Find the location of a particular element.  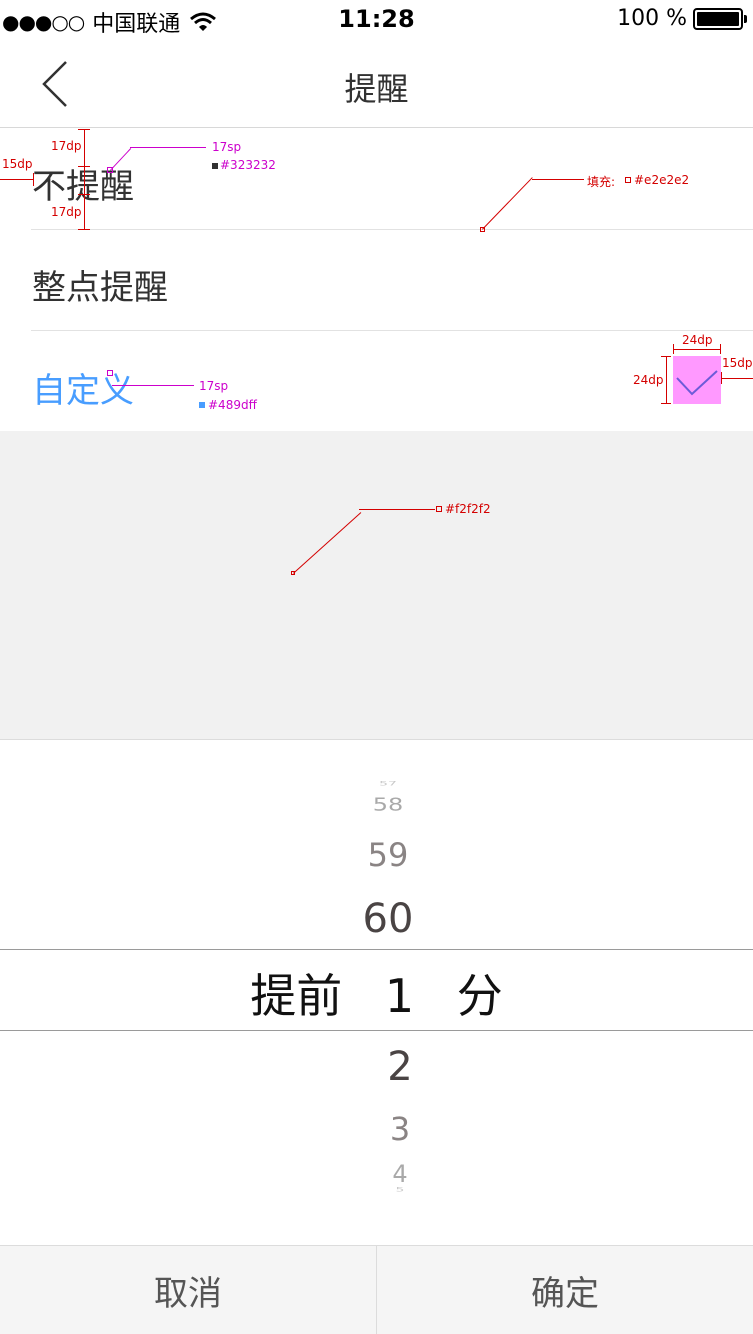

annotation-font-size: 17sp is located at coordinates (227, 147).